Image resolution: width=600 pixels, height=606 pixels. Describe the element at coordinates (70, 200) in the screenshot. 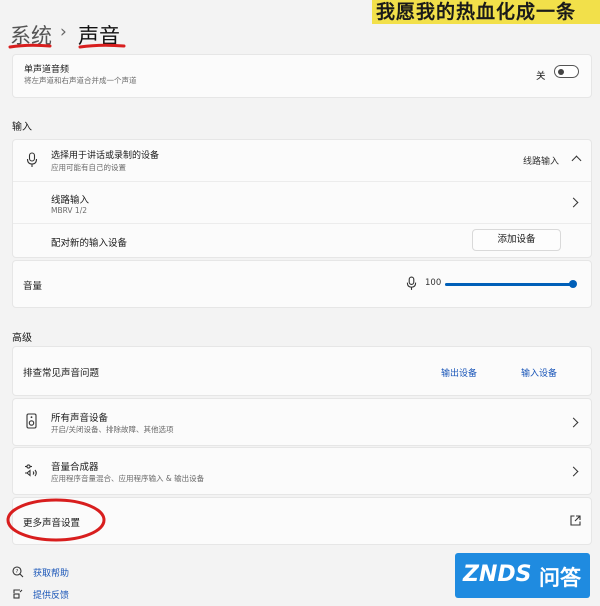

I see `line-input-title: 线路输入` at that location.